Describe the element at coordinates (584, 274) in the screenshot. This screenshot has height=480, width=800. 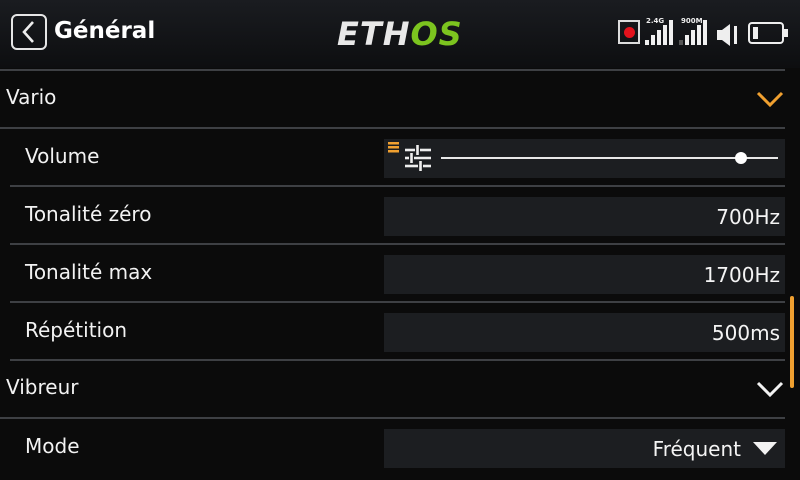
I see `tone-max-field: 1700Hz` at that location.